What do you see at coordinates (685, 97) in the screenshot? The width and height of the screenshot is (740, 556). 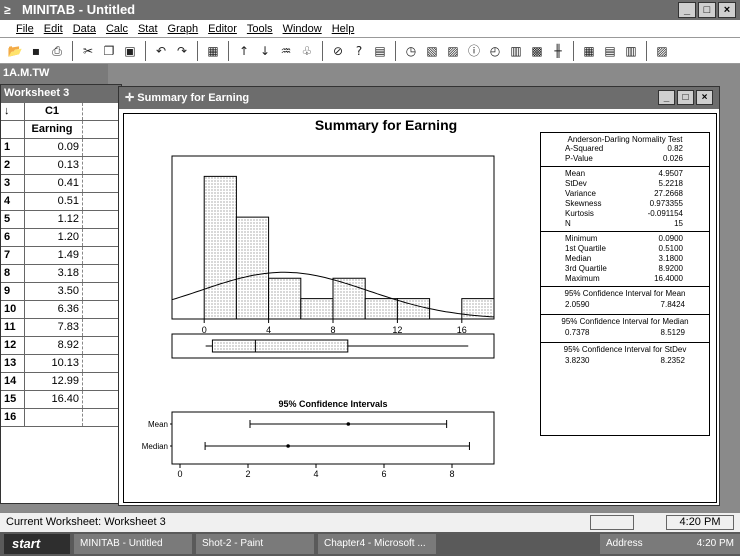 I see `graph-maximize-button: □` at bounding box center [685, 97].